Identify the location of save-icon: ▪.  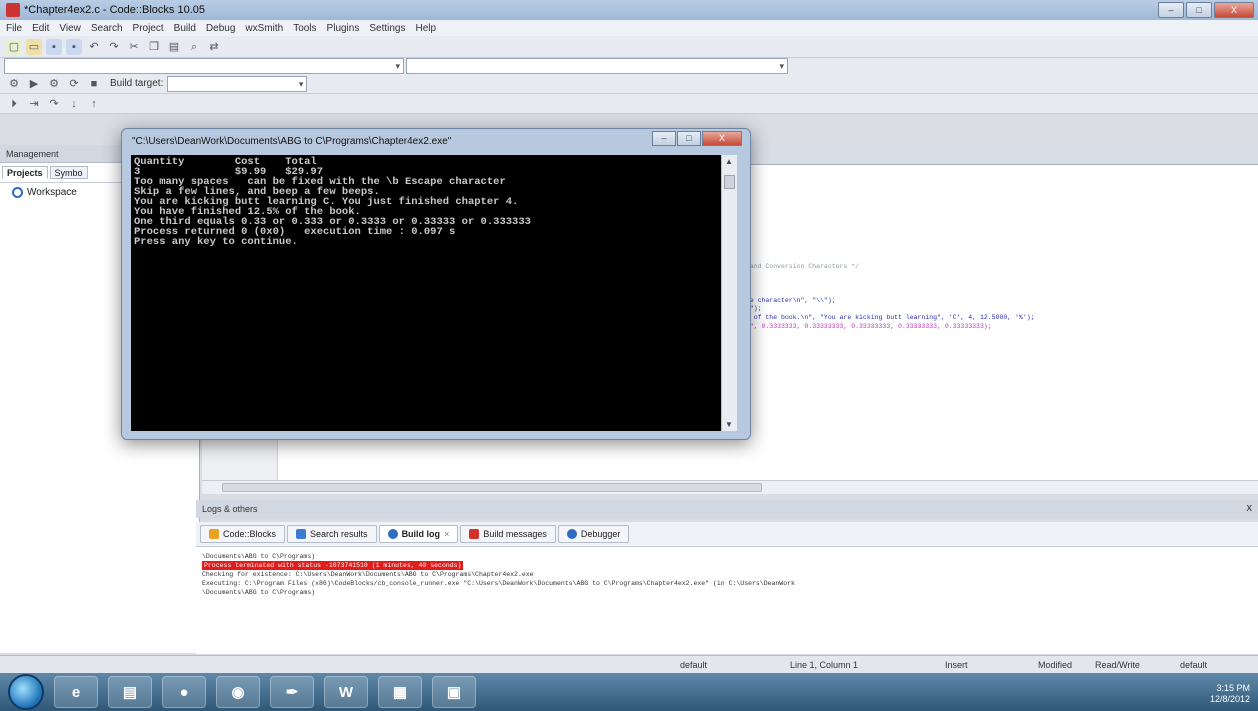
(54, 46).